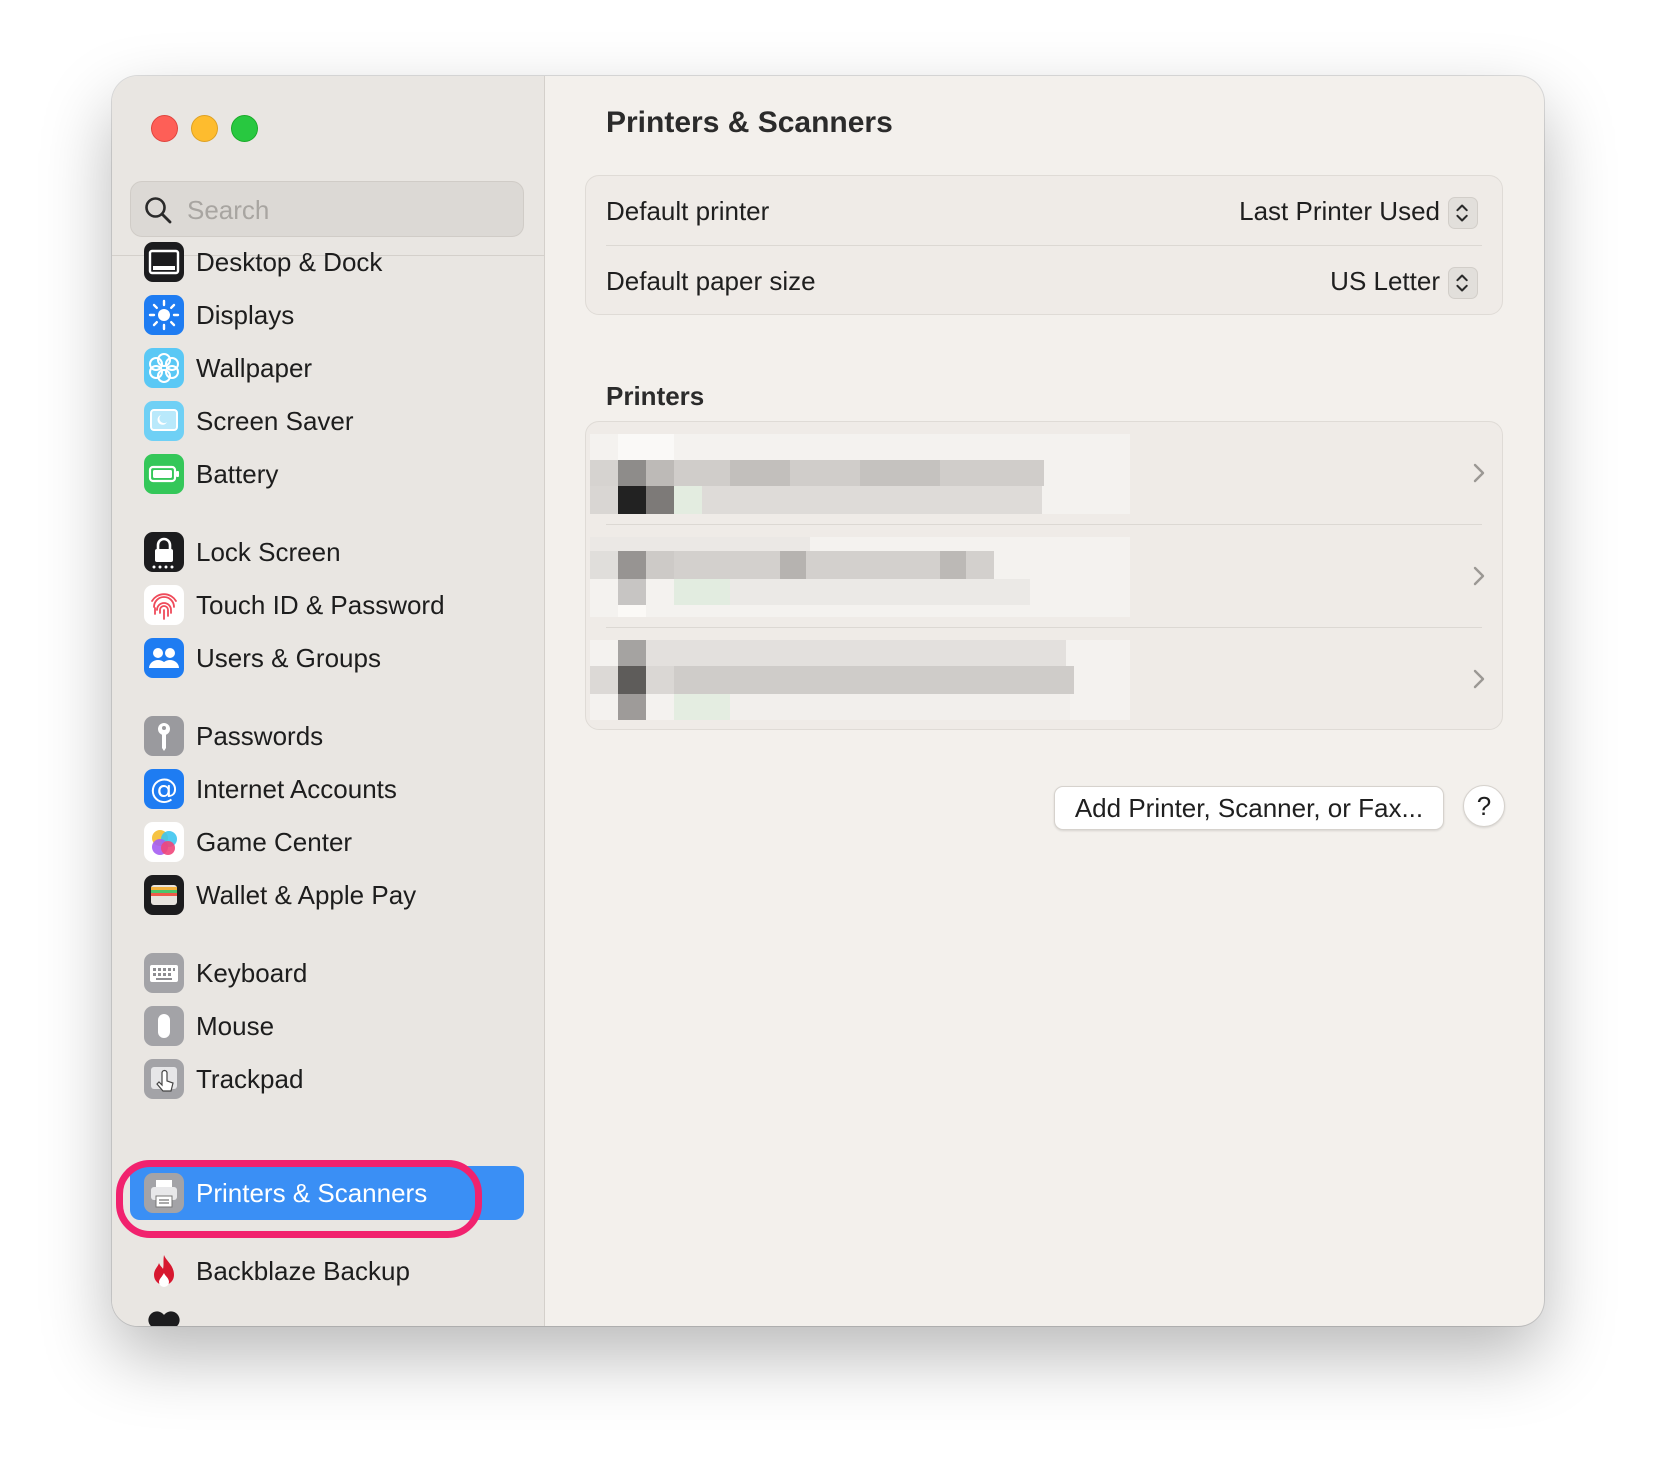 The image size is (1654, 1474). What do you see at coordinates (164, 1315) in the screenshot?
I see `heart-icon` at bounding box center [164, 1315].